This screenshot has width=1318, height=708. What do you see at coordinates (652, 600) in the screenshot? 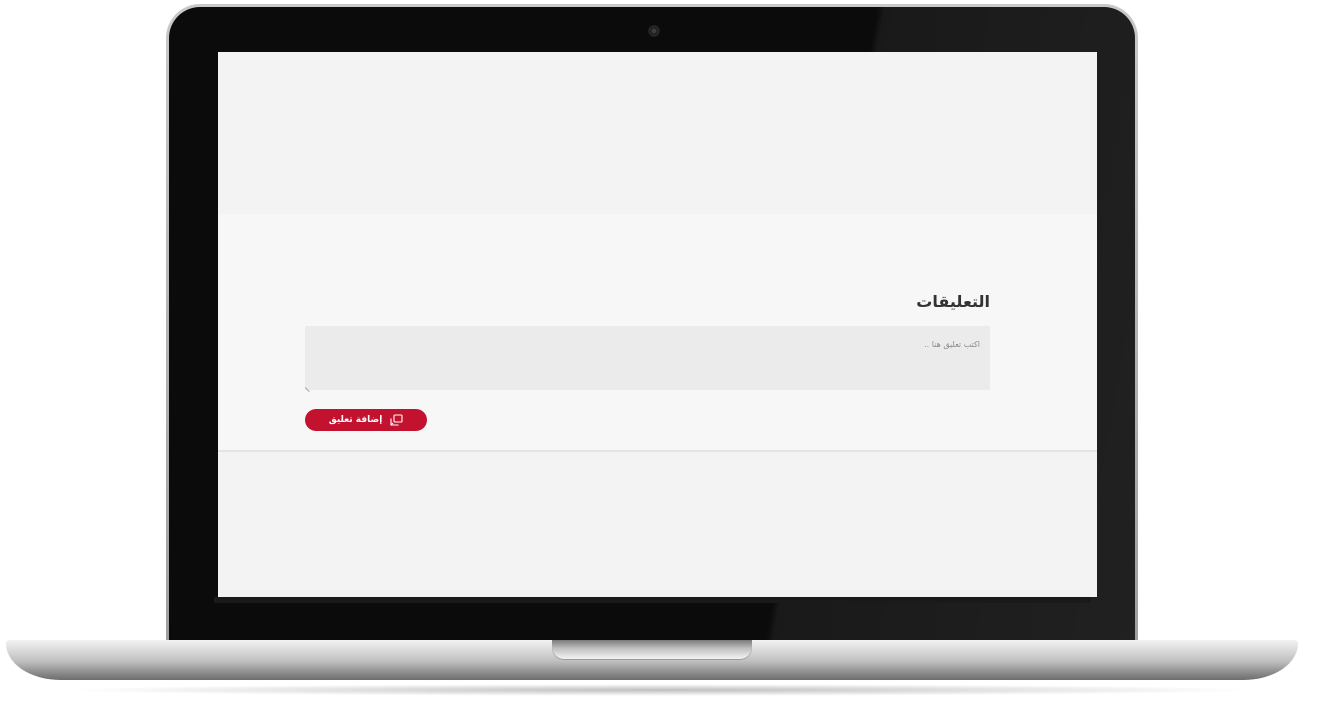
I see `screen-chin` at bounding box center [652, 600].